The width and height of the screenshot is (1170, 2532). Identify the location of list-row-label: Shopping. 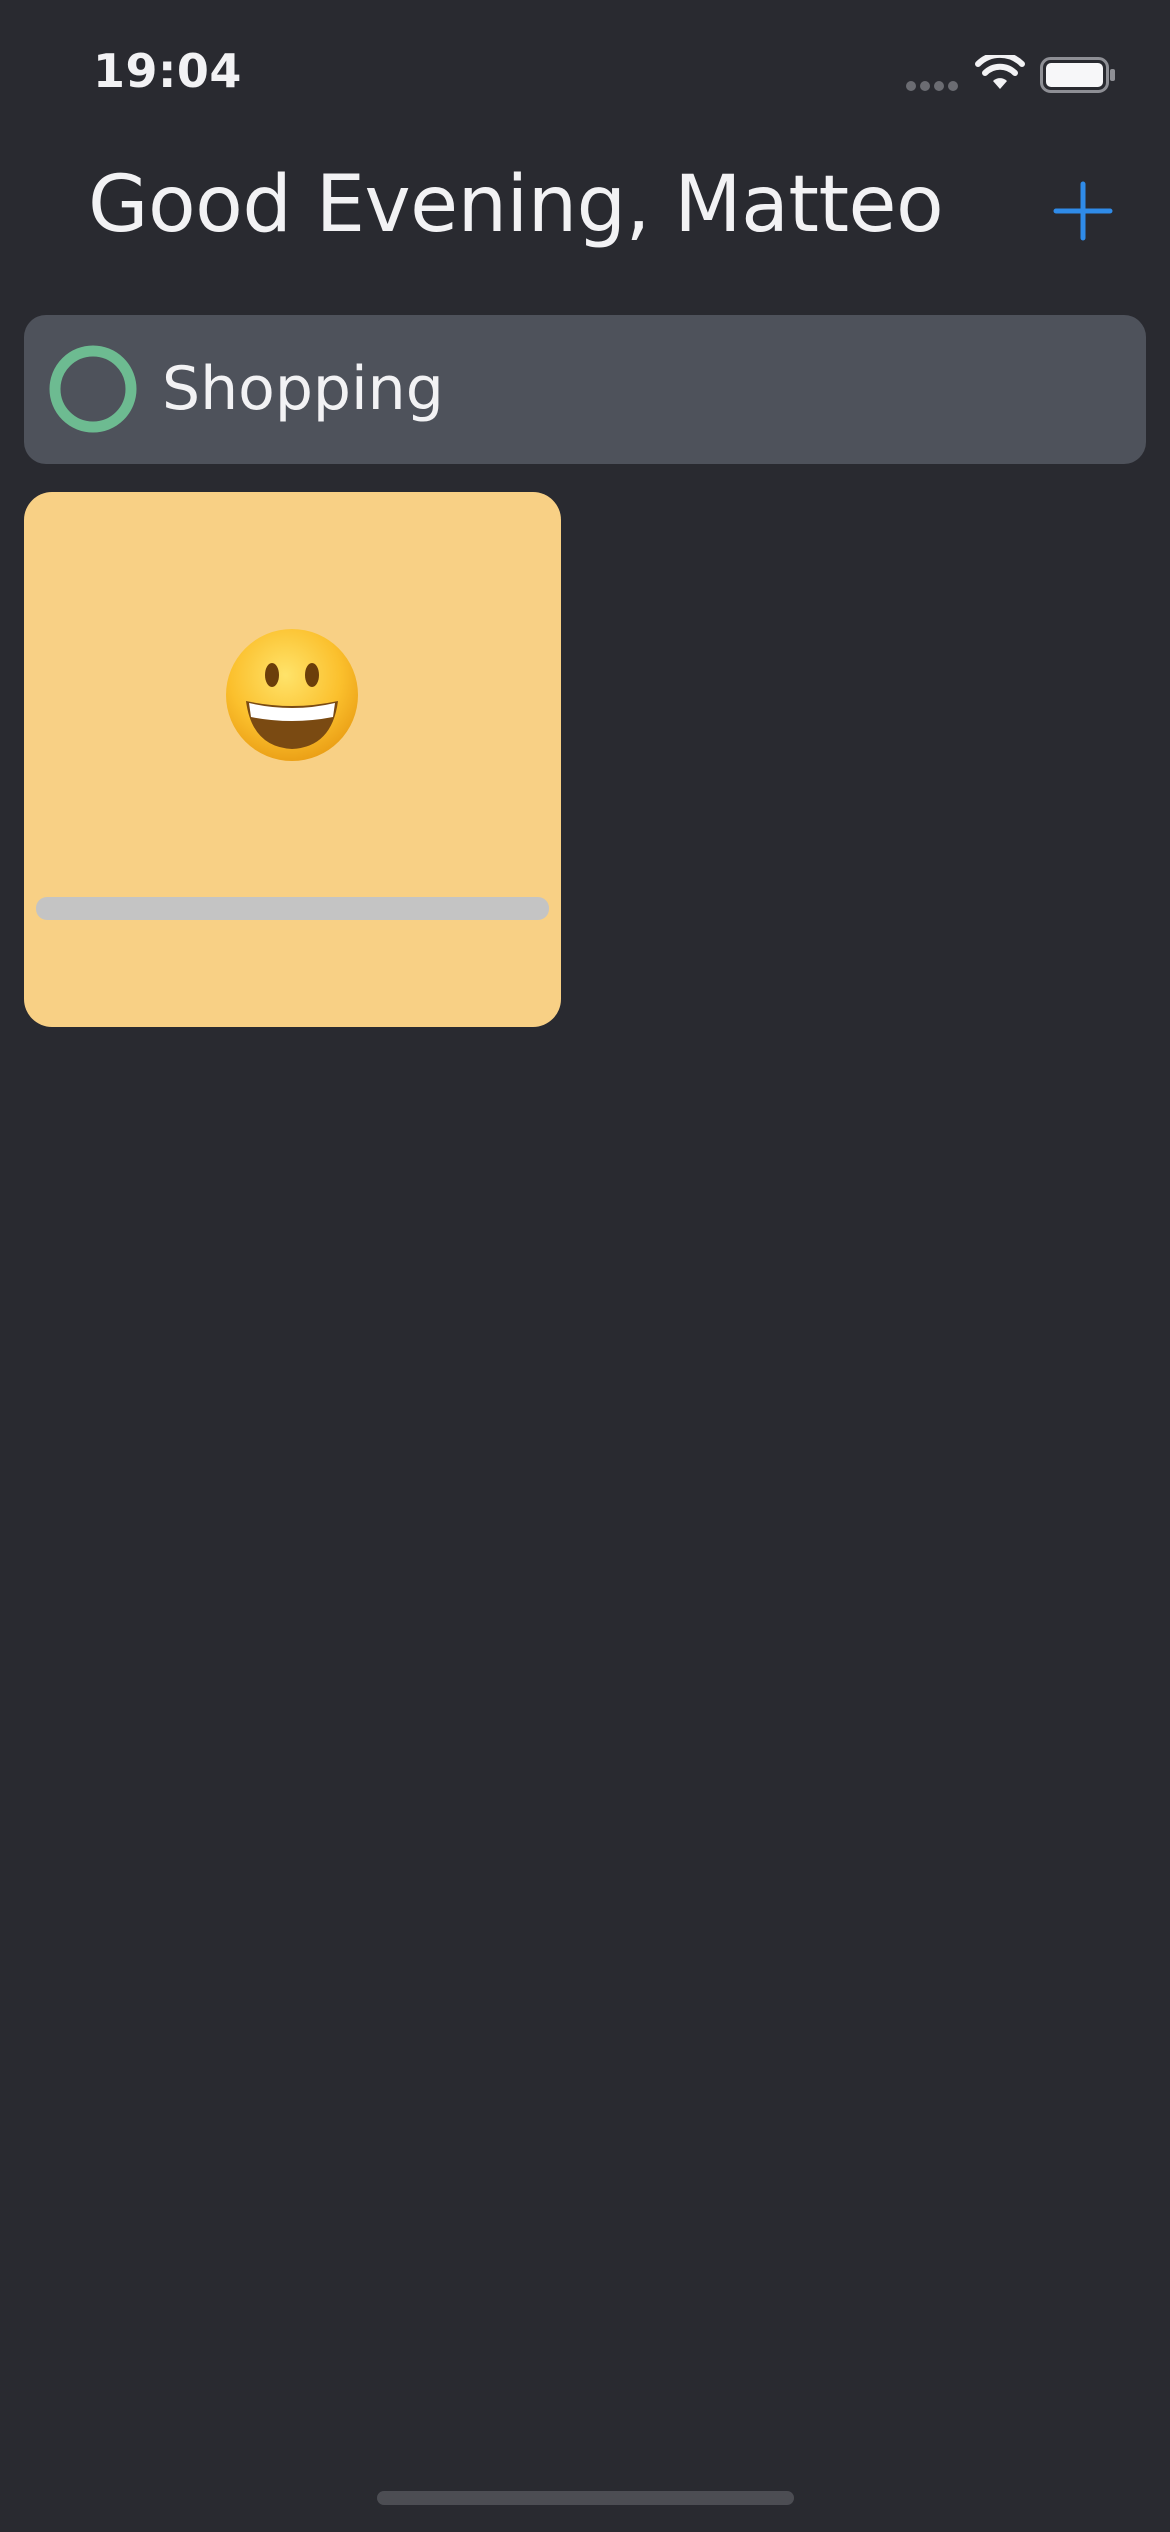
(303, 389).